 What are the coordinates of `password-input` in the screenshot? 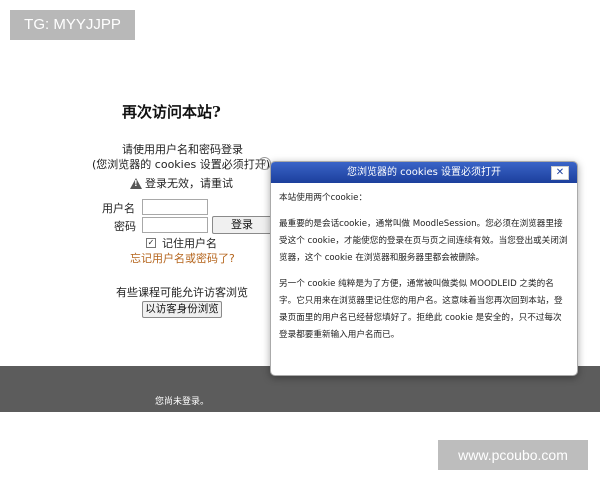 It's located at (175, 225).